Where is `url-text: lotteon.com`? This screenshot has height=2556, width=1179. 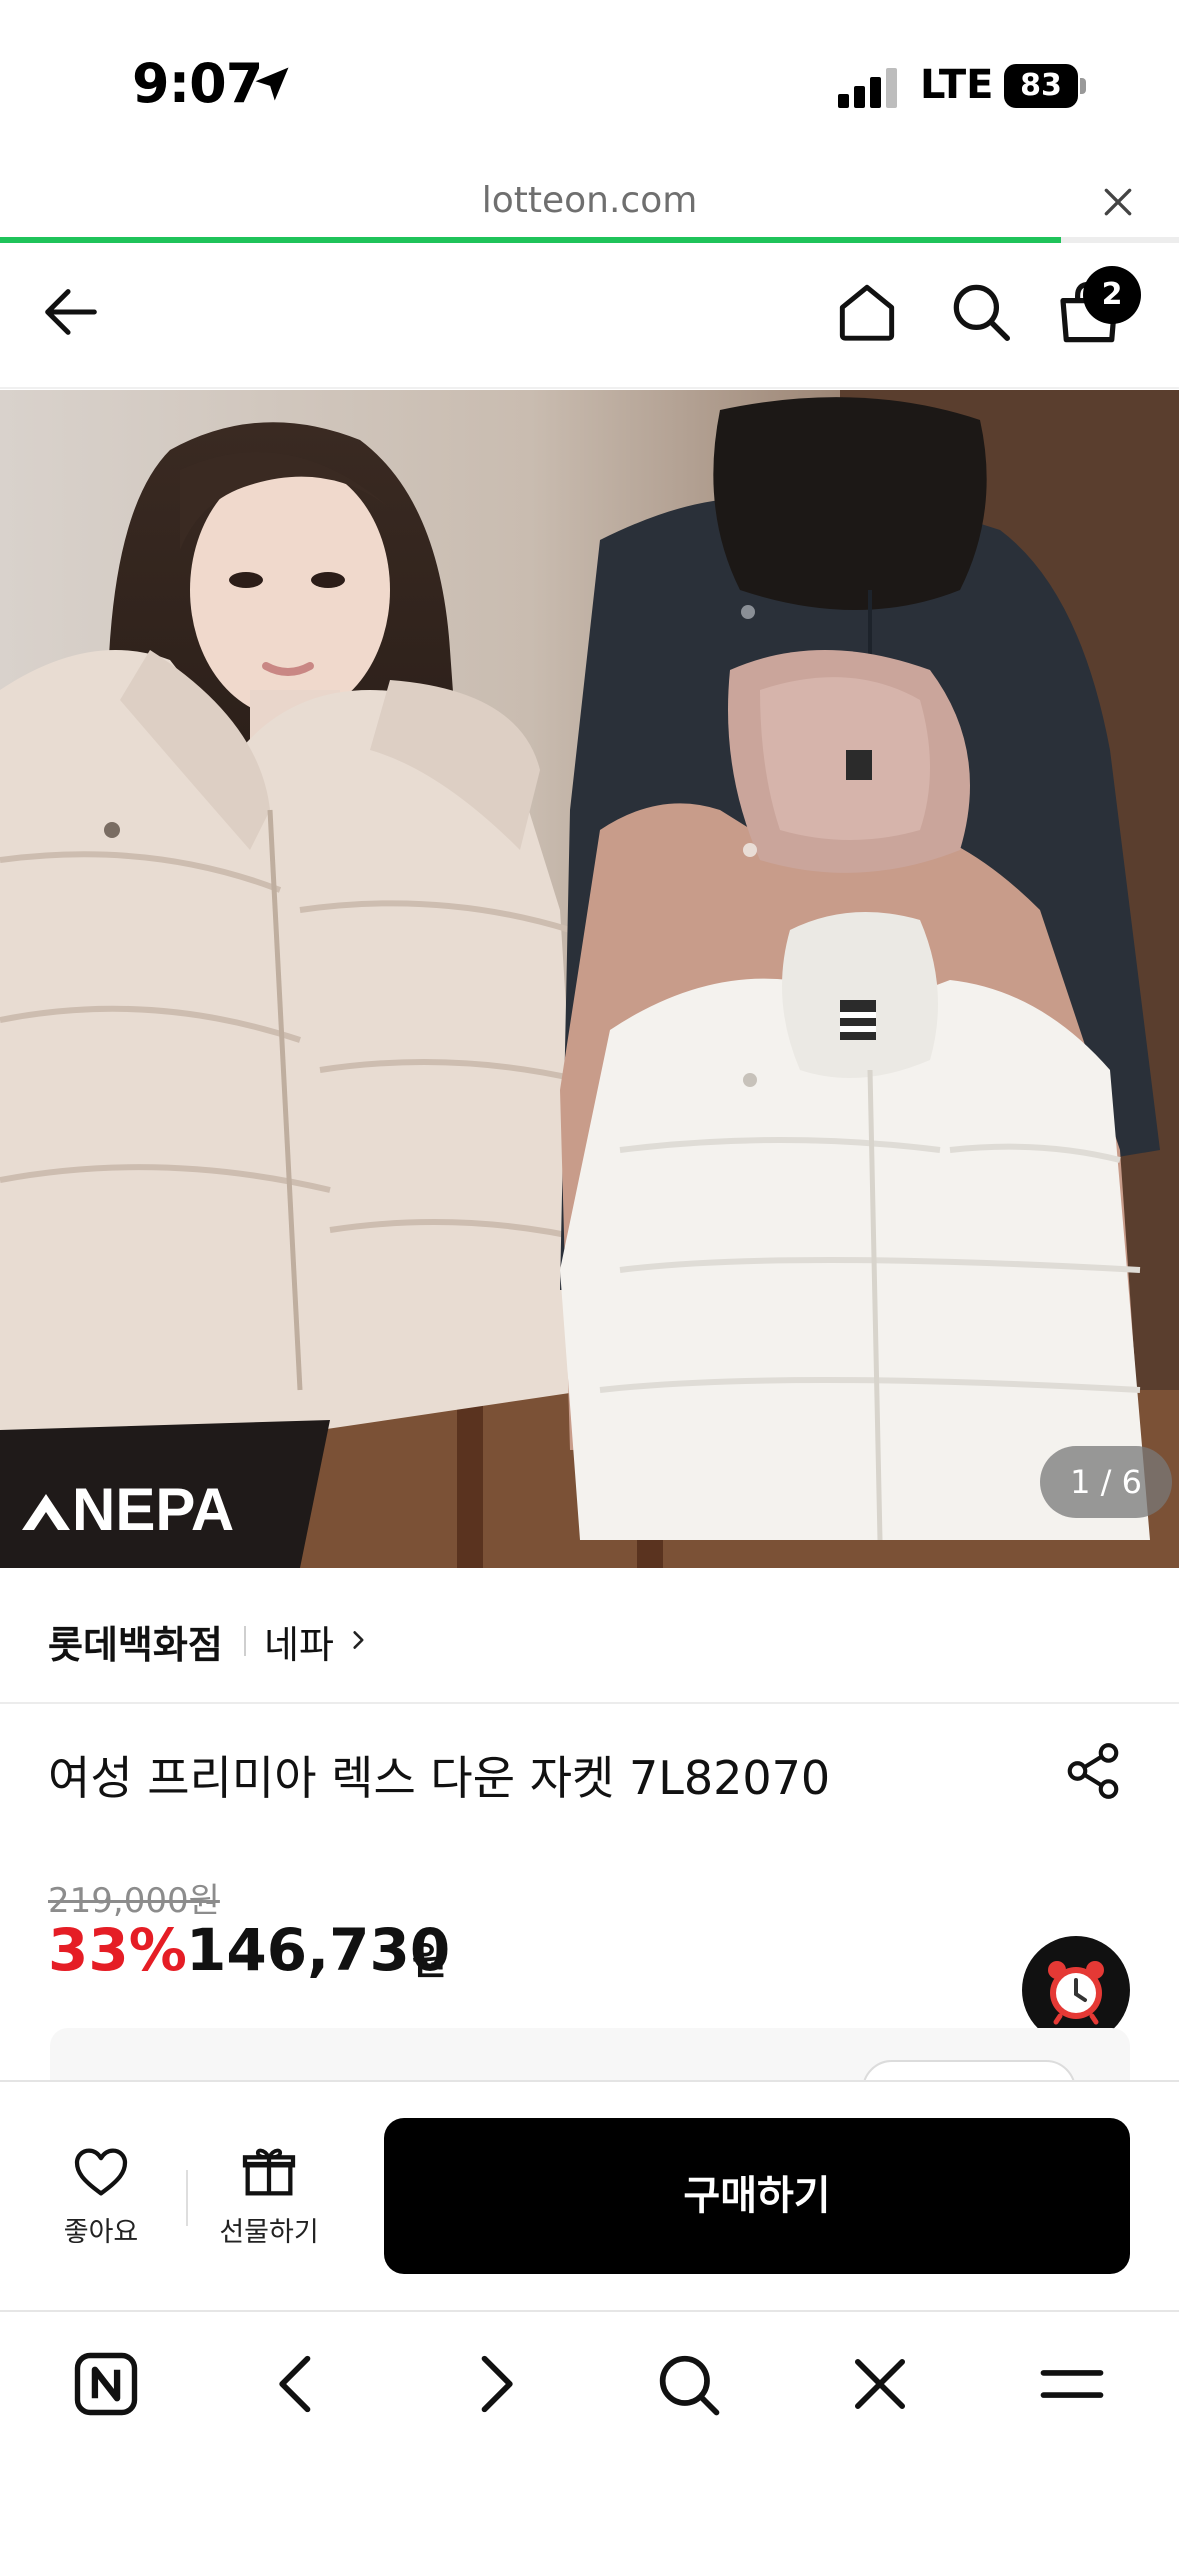
url-text: lotteon.com is located at coordinates (589, 200).